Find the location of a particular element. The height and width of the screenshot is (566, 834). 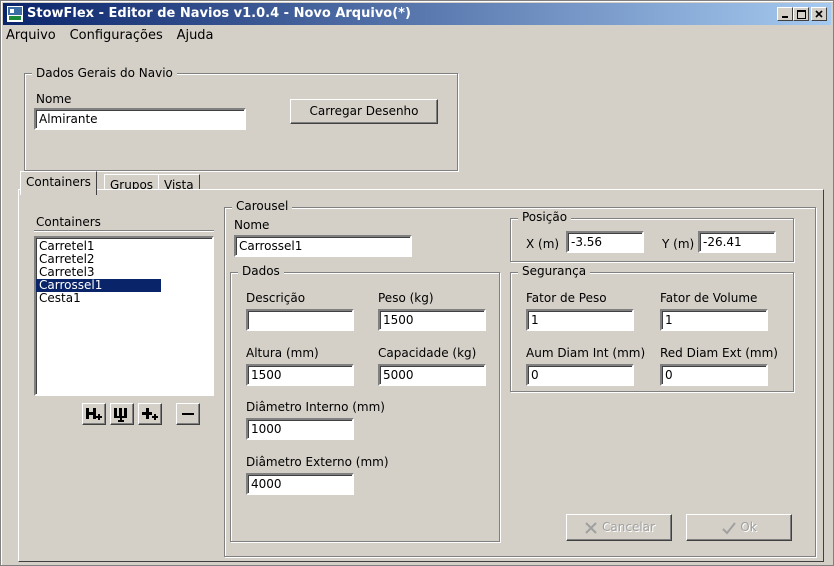

maximize-button is located at coordinates (801, 14).